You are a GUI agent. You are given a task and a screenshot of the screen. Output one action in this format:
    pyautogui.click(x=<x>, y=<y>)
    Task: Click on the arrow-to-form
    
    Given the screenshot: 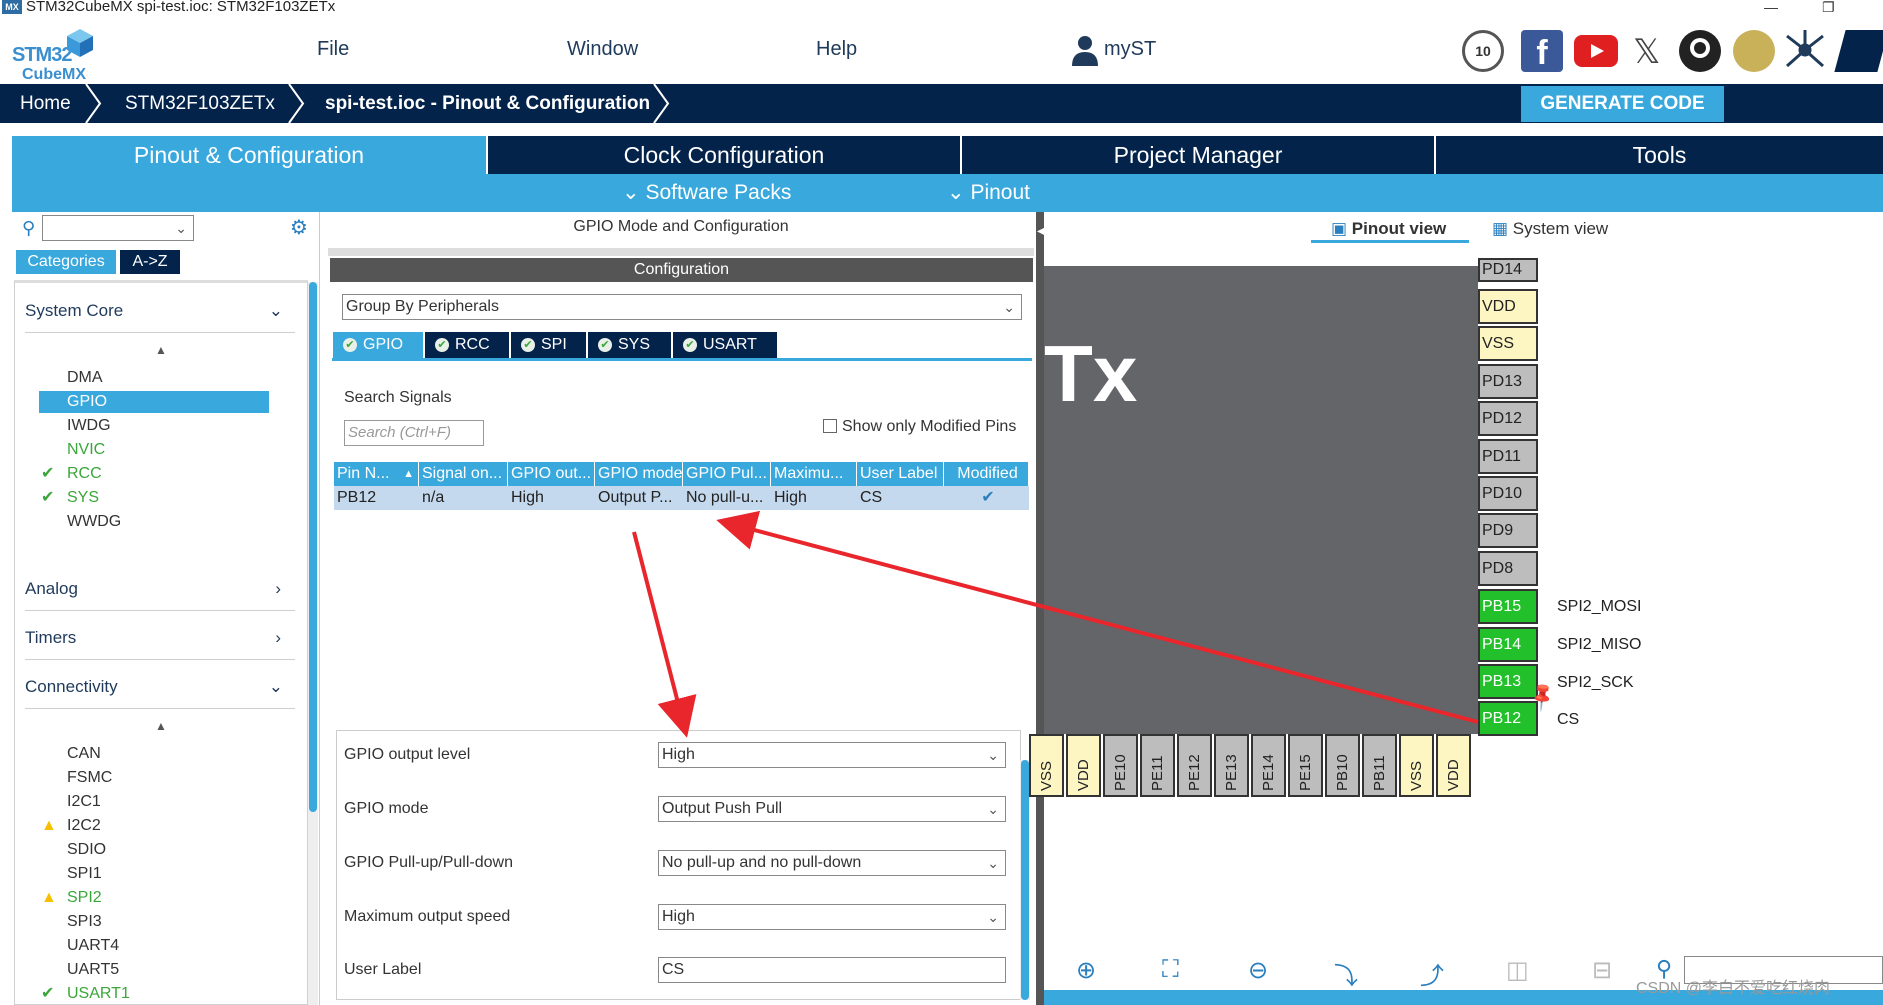 What is the action you would take?
    pyautogui.click(x=664, y=634)
    